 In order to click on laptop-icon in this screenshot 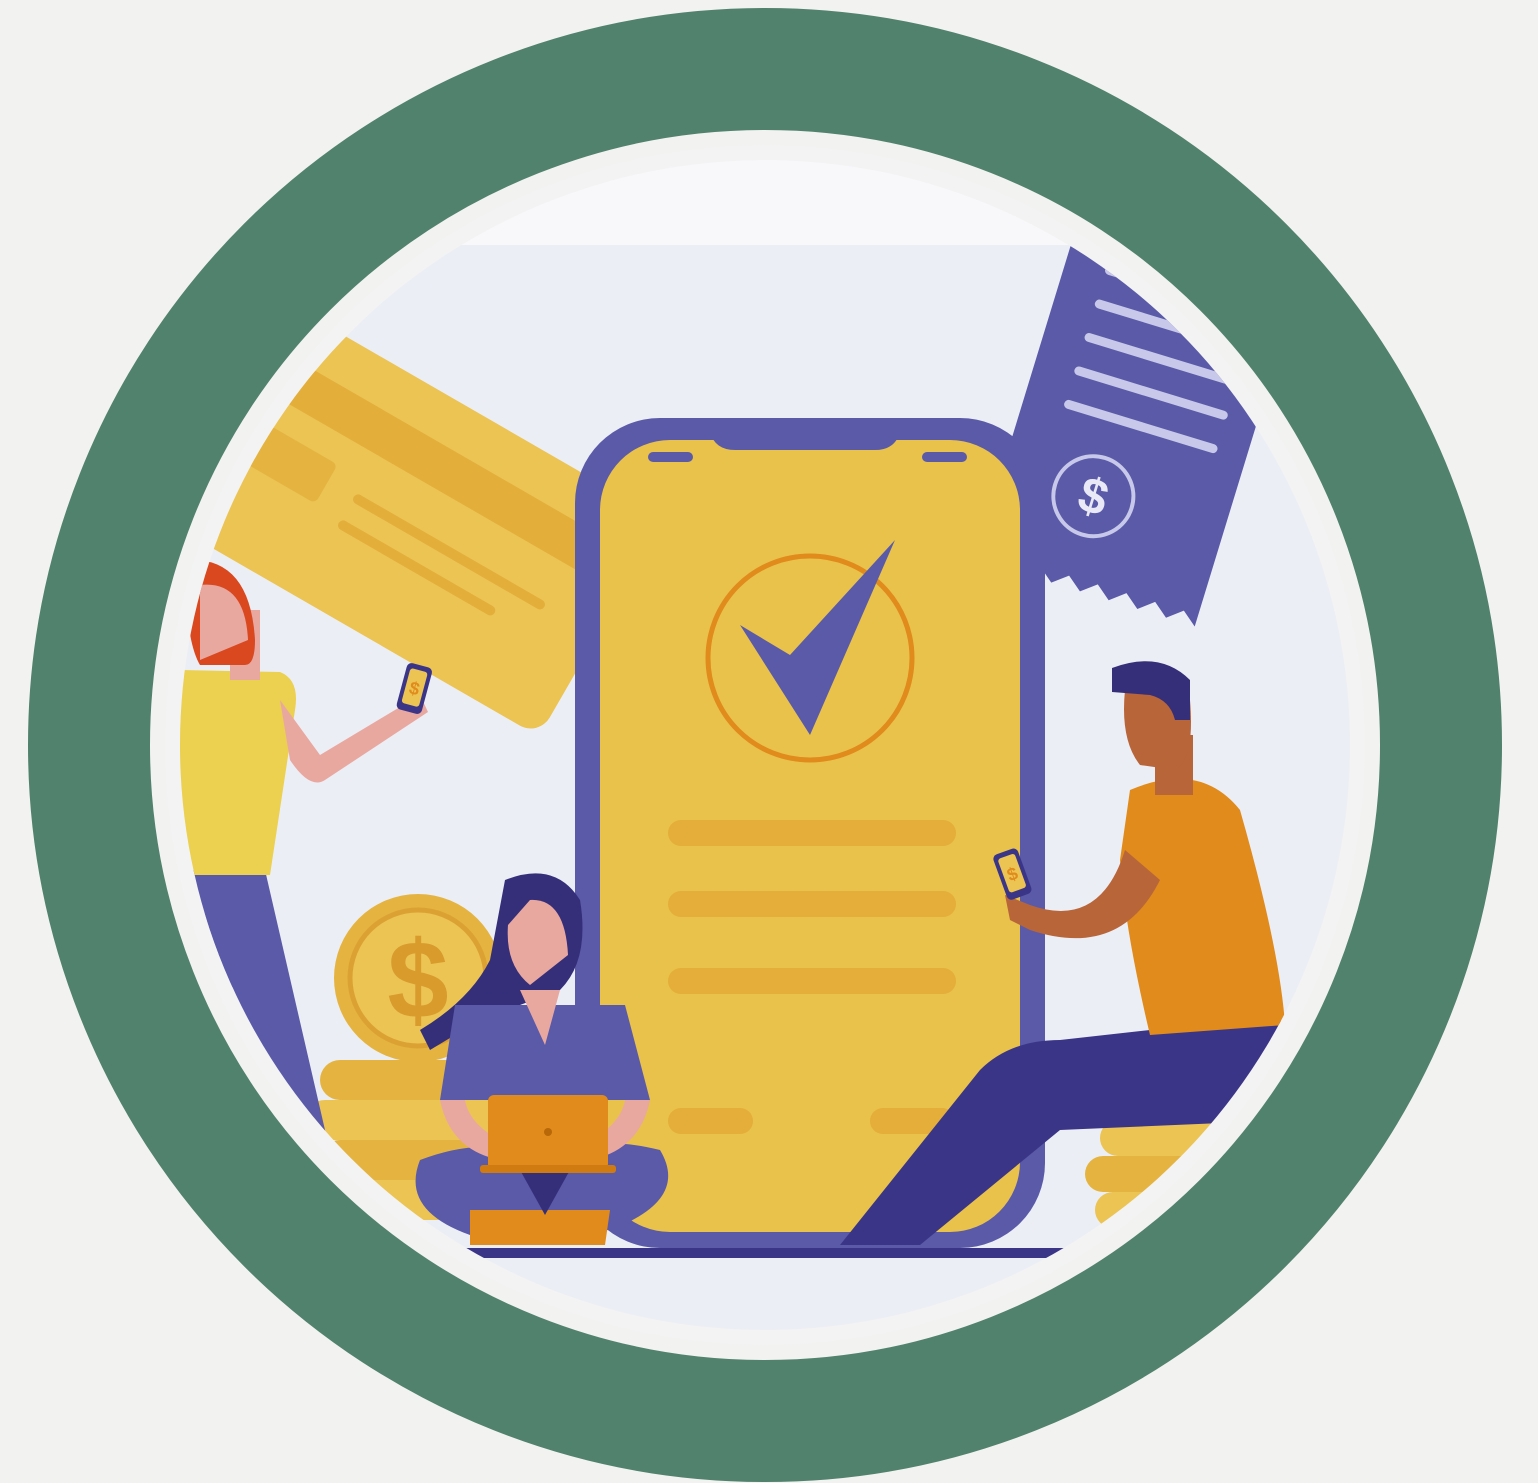, I will do `click(548, 1134)`.